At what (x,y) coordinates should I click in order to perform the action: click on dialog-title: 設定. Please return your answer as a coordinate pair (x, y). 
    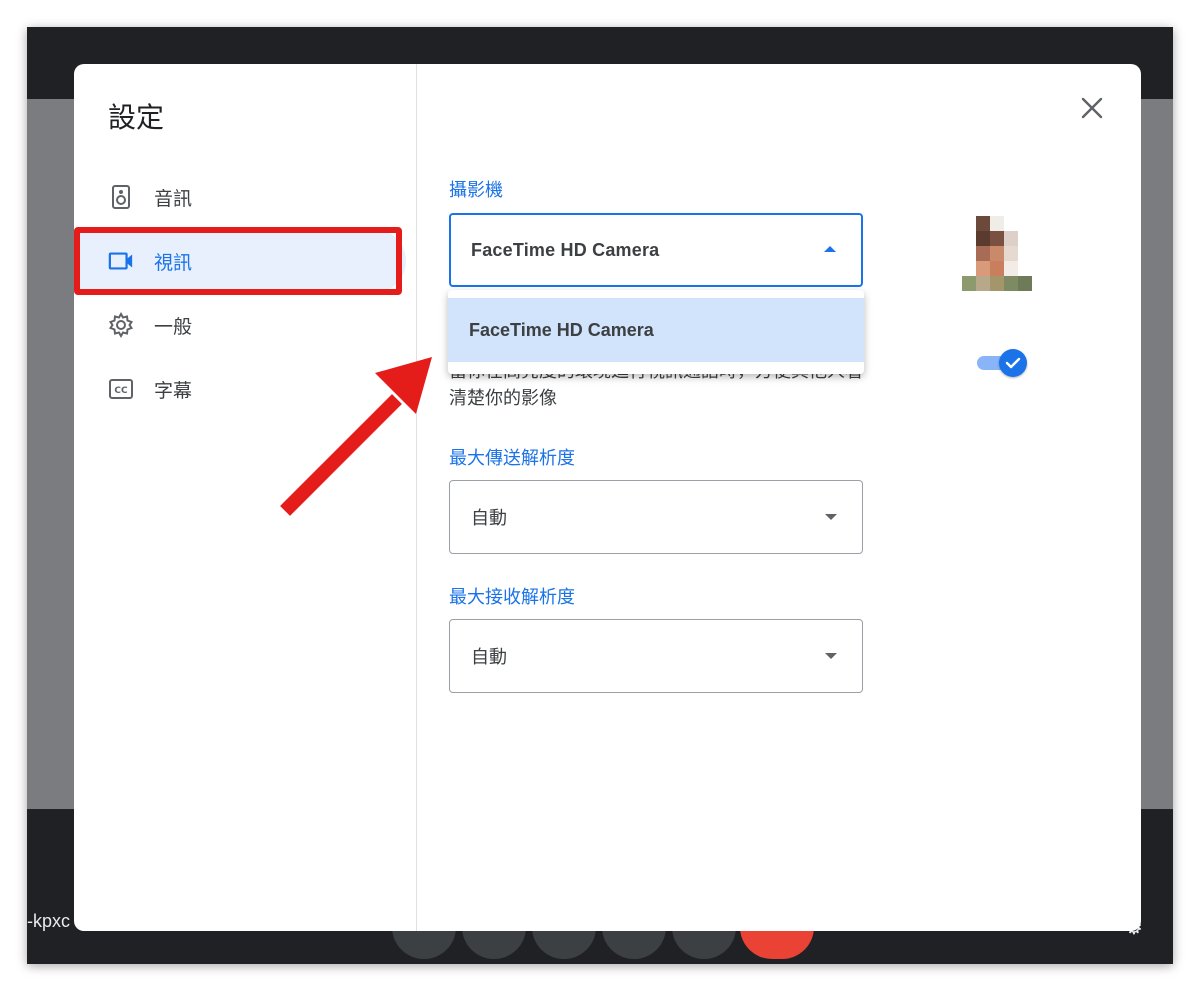
    Looking at the image, I should click on (136, 117).